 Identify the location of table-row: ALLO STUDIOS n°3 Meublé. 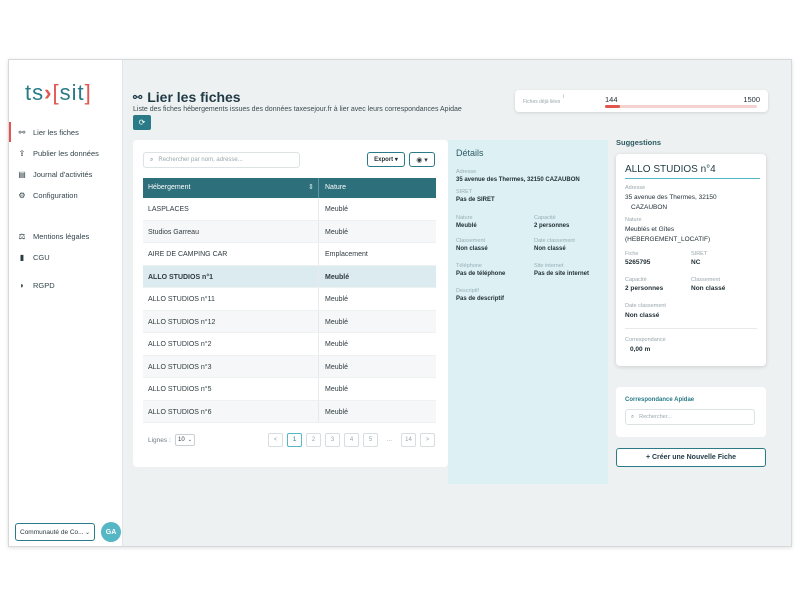
(289, 366).